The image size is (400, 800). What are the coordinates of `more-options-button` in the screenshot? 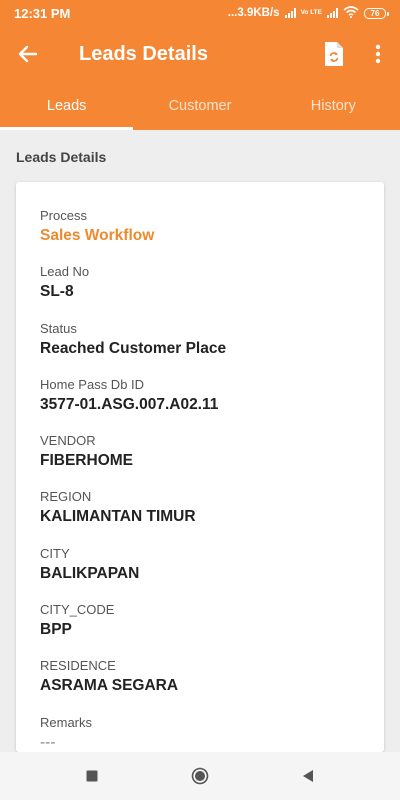 It's located at (378, 54).